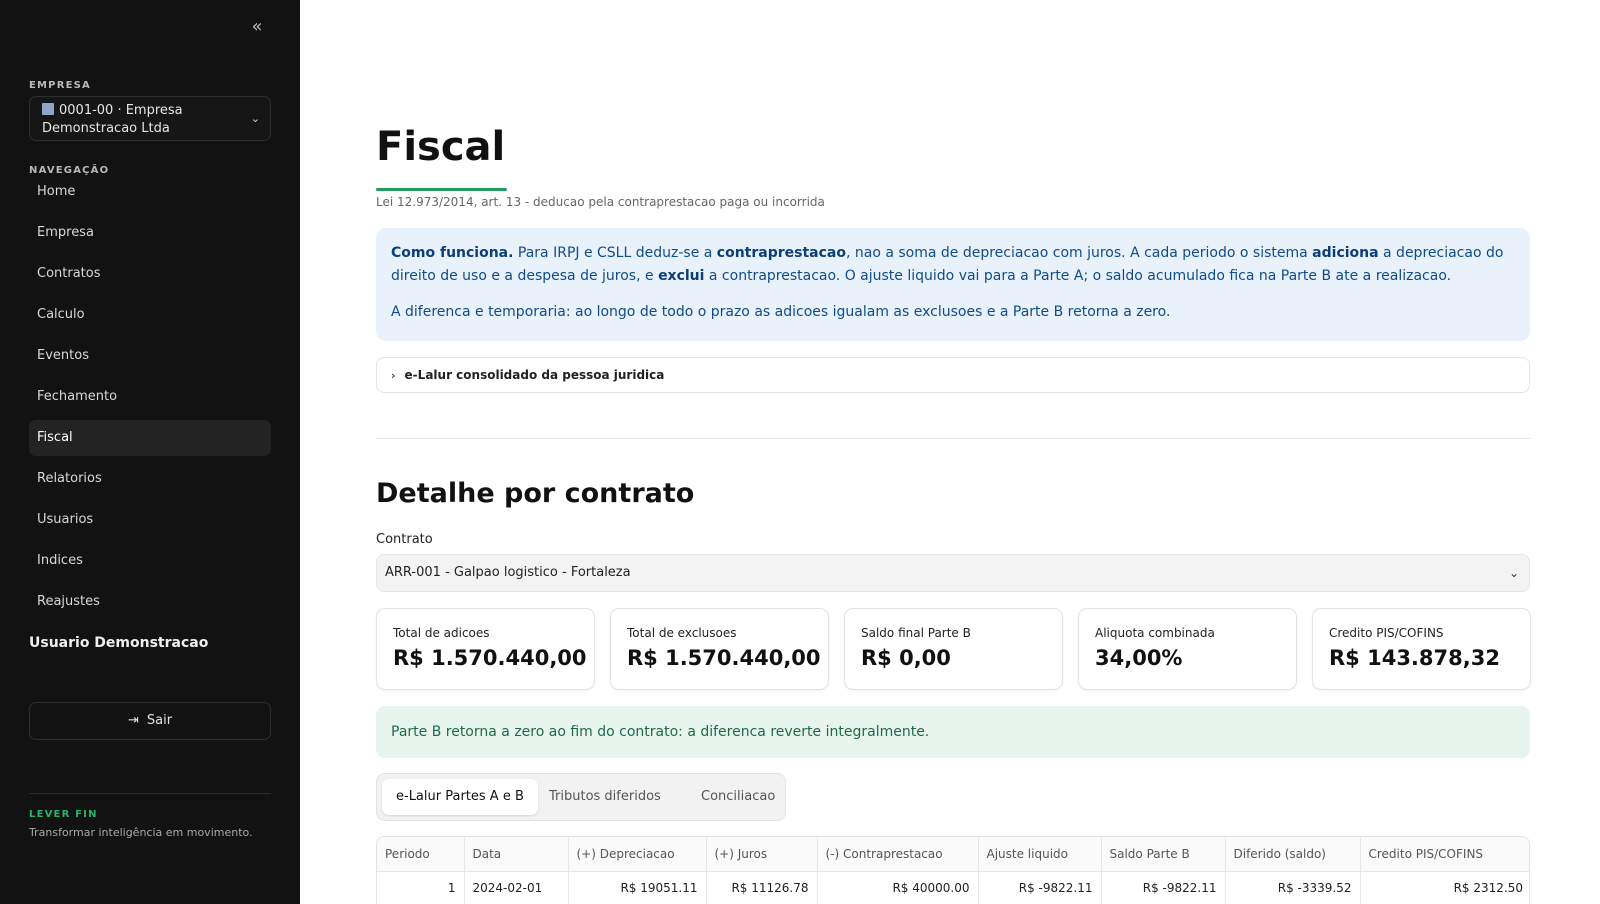  What do you see at coordinates (534, 375) in the screenshot?
I see `accordion-label: e-Lalur consolidado da pessoa juridica` at bounding box center [534, 375].